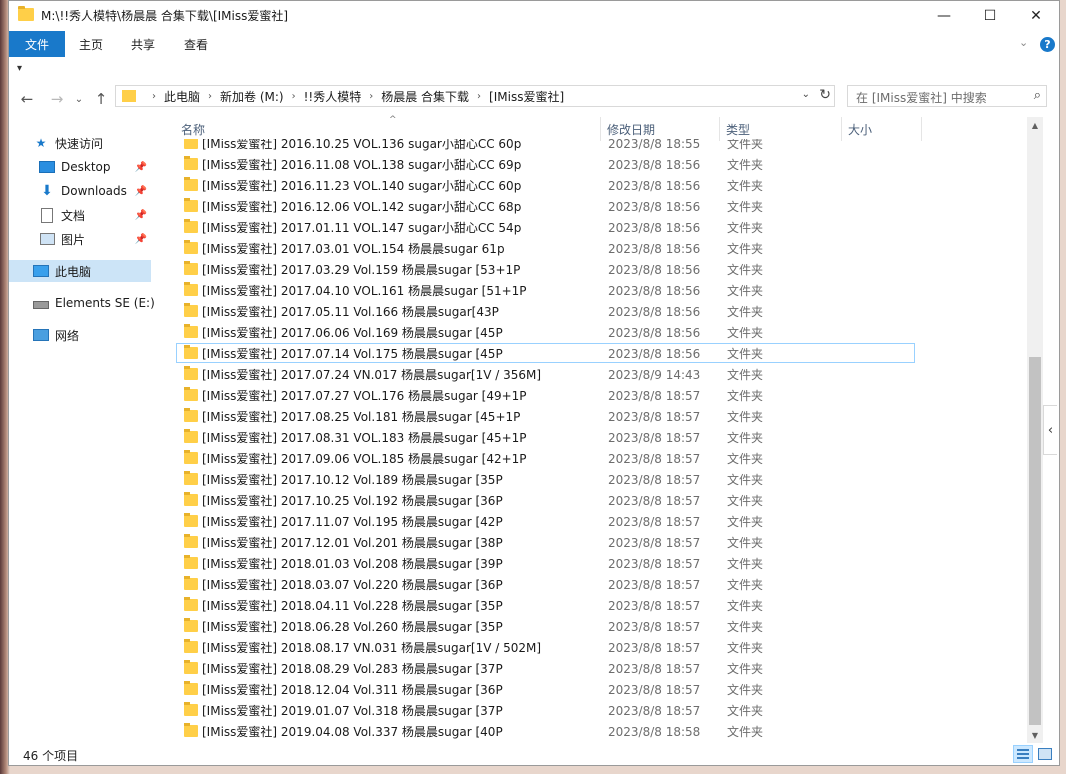 The width and height of the screenshot is (1066, 774). I want to click on nav-item-desktop: Desktop 📌, so click(80, 167).